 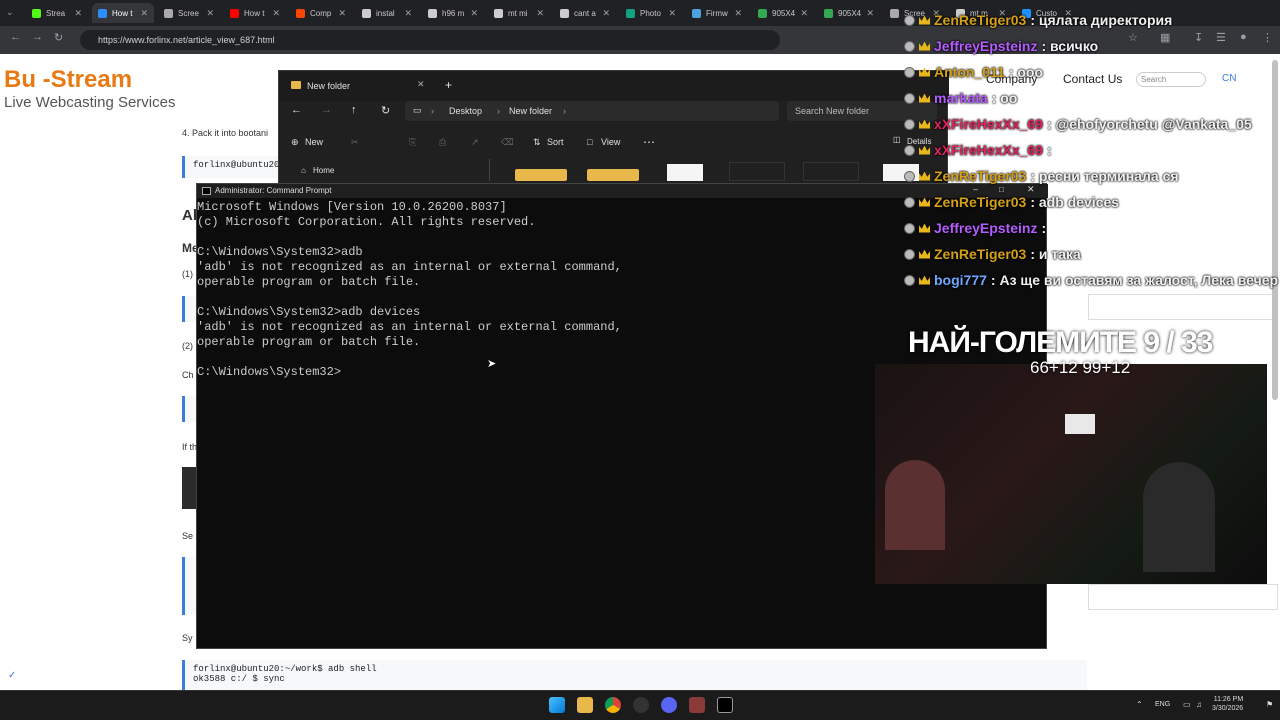 I want to click on extensions-icon: ▦, so click(x=1165, y=37).